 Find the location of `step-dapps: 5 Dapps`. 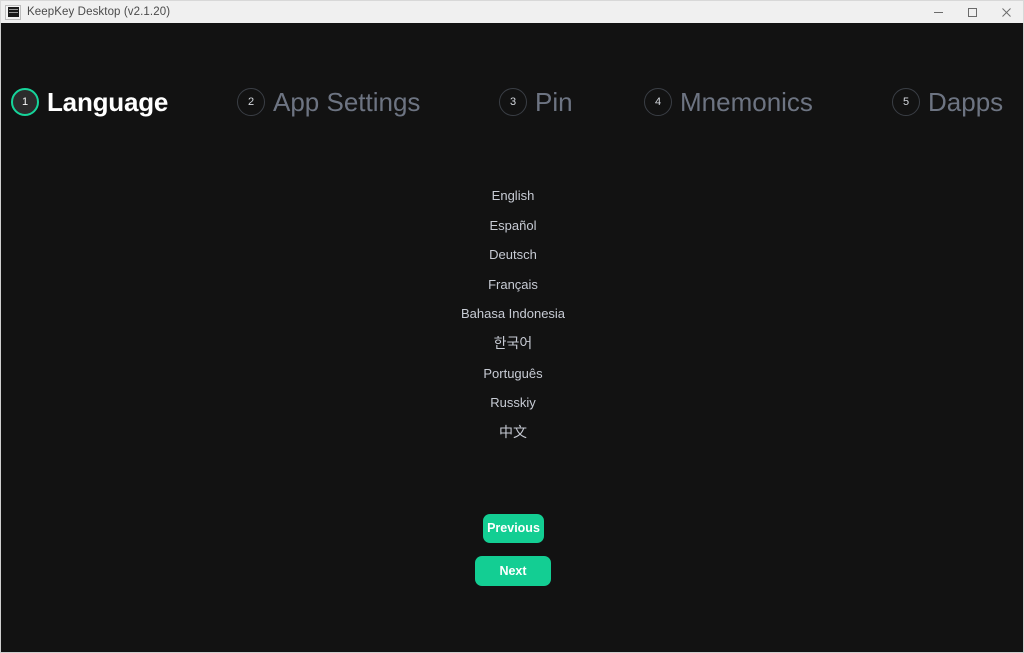

step-dapps: 5 Dapps is located at coordinates (947, 102).